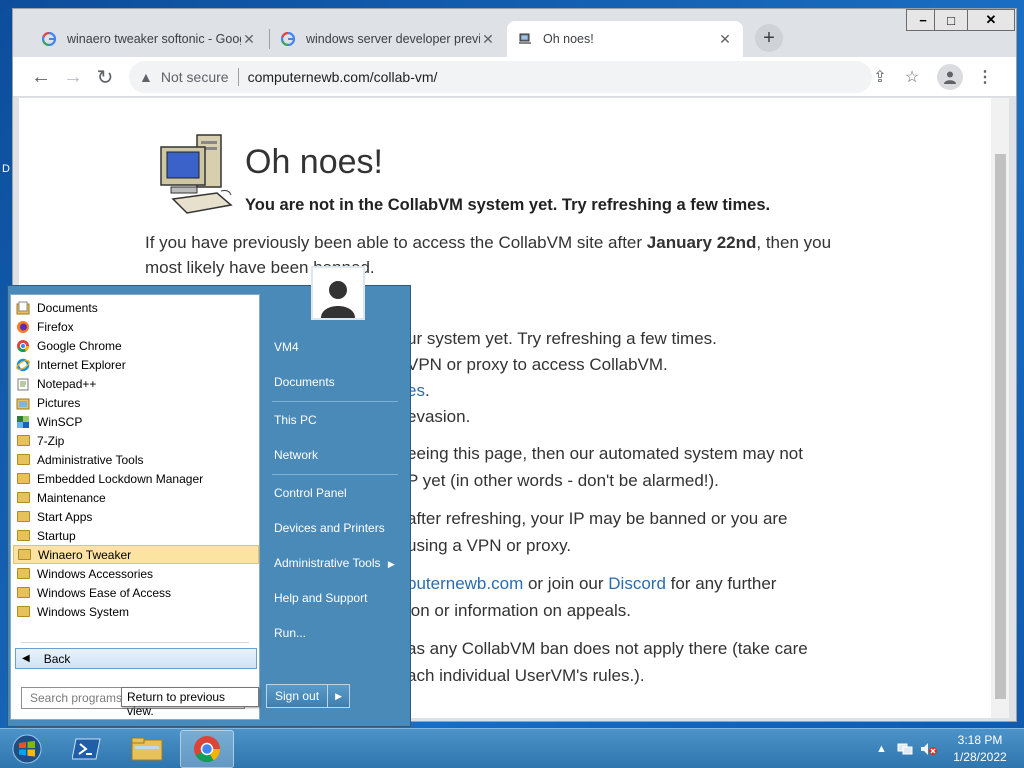 Image resolution: width=1024 pixels, height=768 pixels. What do you see at coordinates (308, 696) in the screenshot?
I see `sign-out-button: Sign out ▶` at bounding box center [308, 696].